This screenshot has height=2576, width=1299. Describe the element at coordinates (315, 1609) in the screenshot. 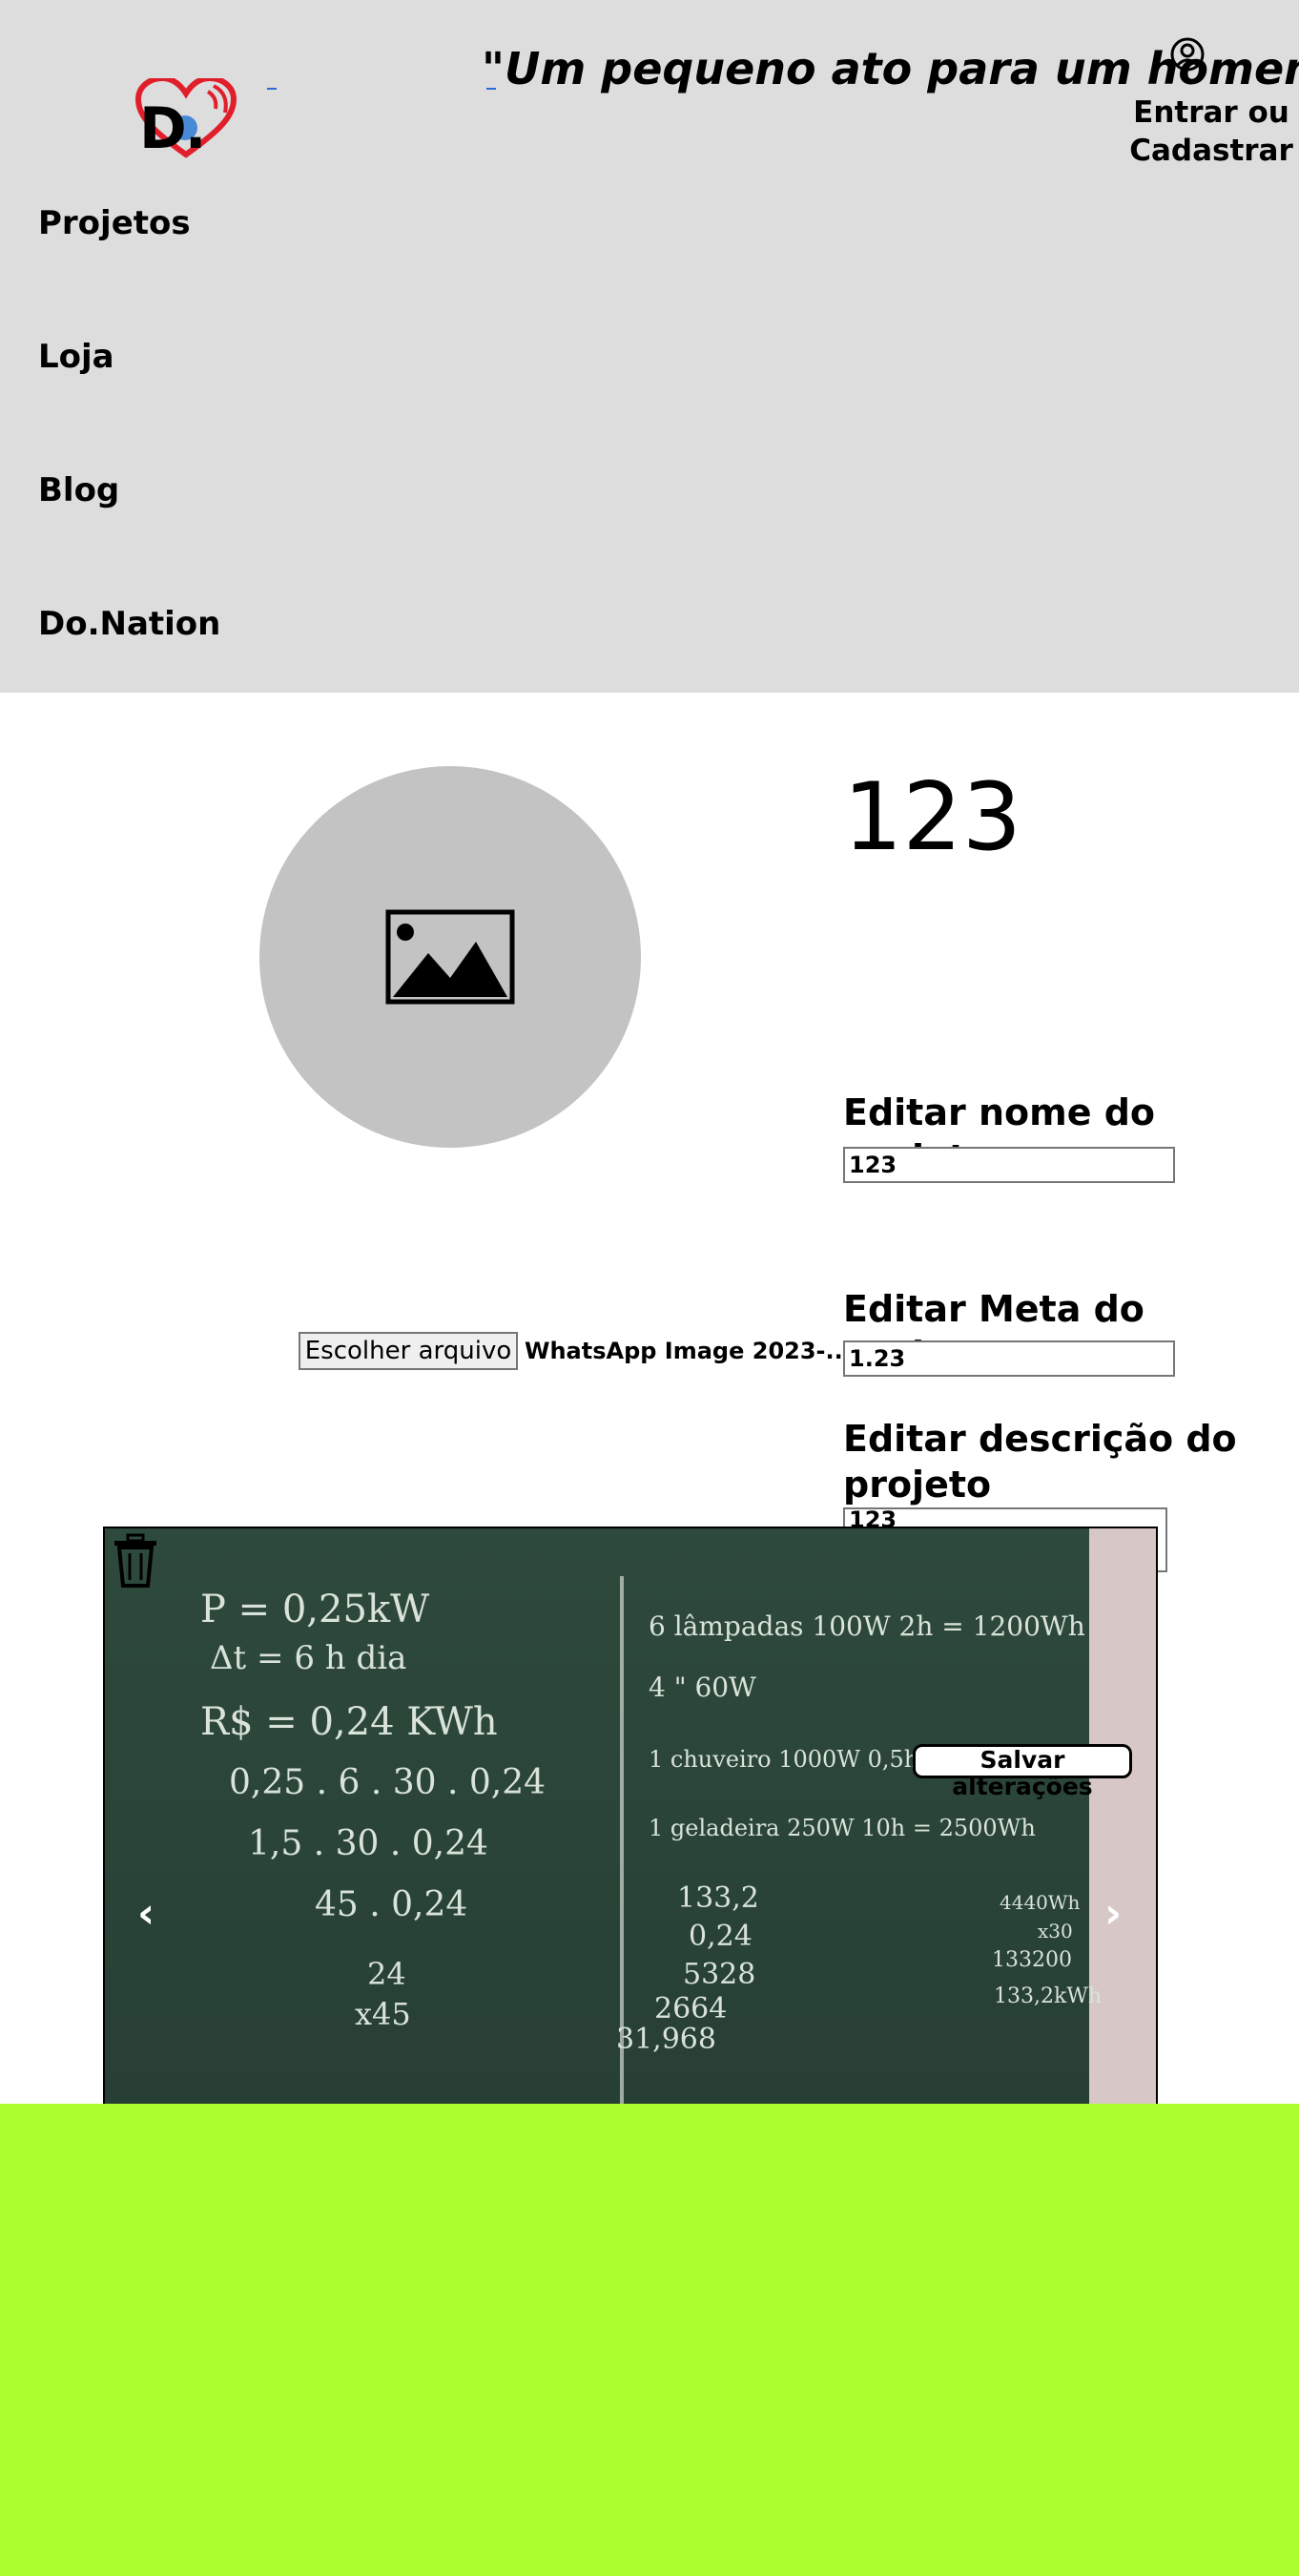

I see `chalk-text: P = 0,25kW` at that location.